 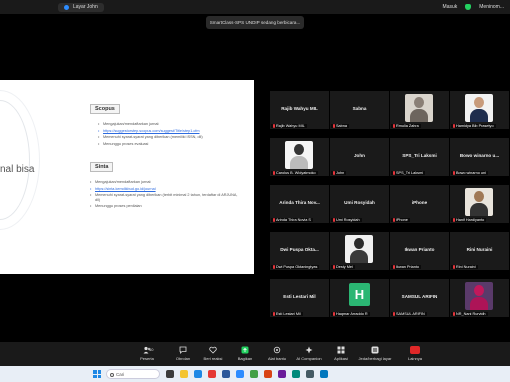 I want to click on participant-tile: Dwi Puspa Okta... Dwi Puspa Oktaningtyas, so click(x=299, y=251).